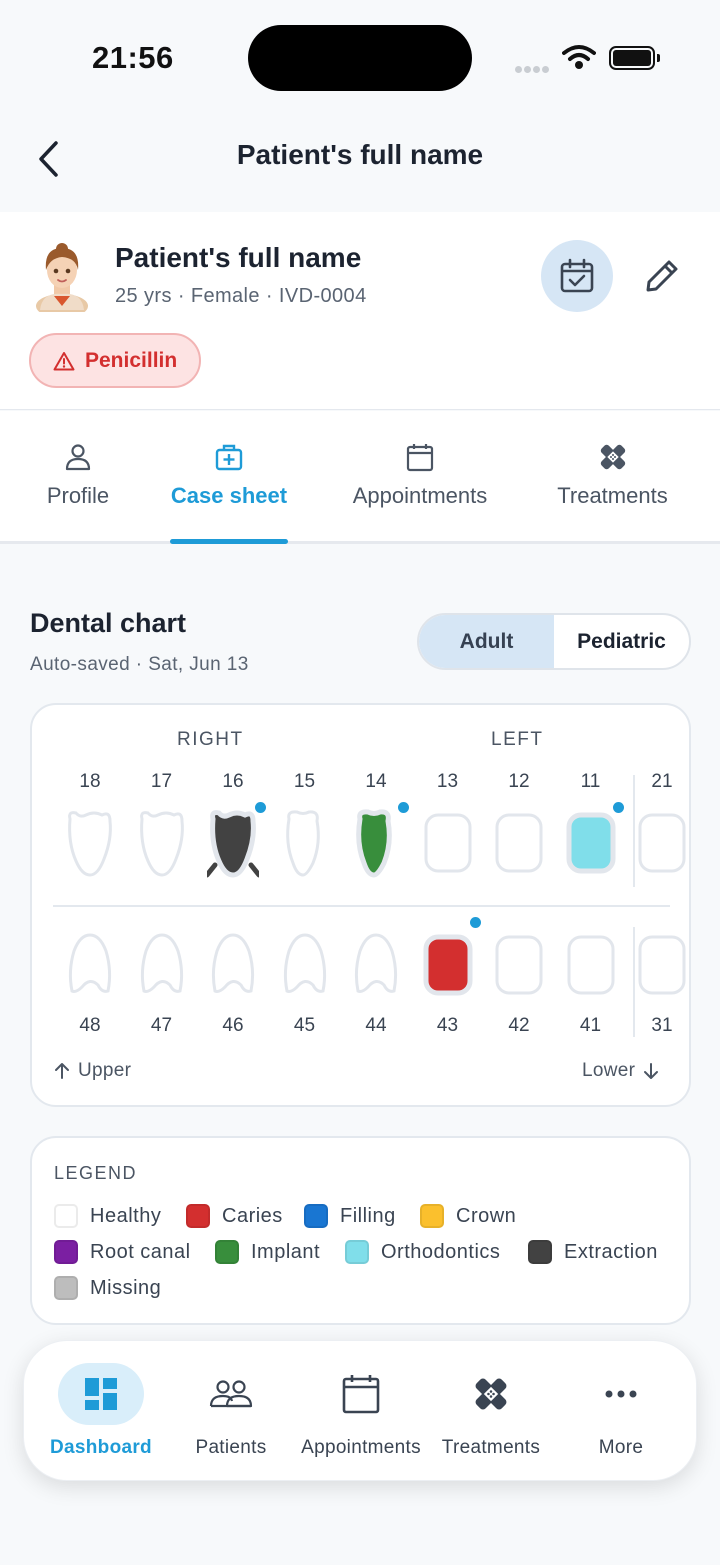  What do you see at coordinates (78, 457) in the screenshot?
I see `person-icon` at bounding box center [78, 457].